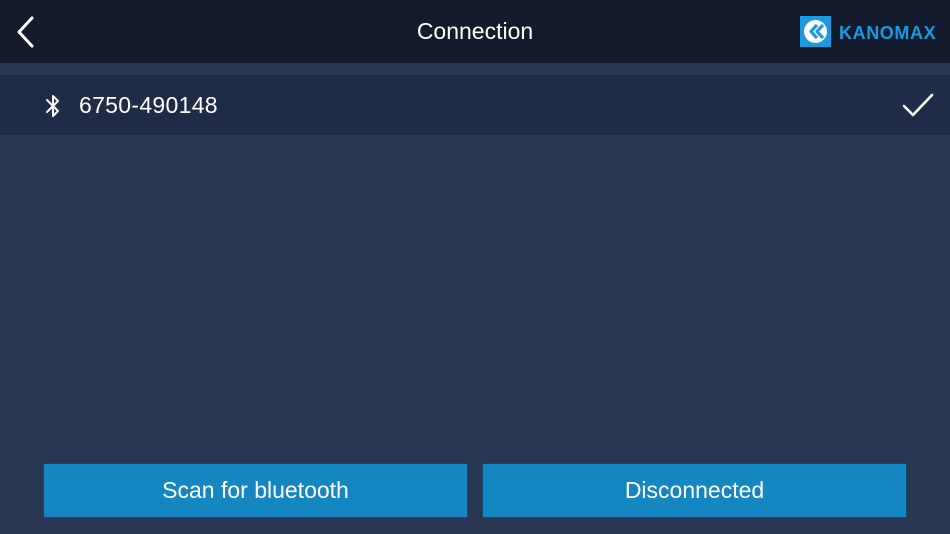 This screenshot has width=950, height=534. I want to click on bluetooth-icon, so click(52, 106).